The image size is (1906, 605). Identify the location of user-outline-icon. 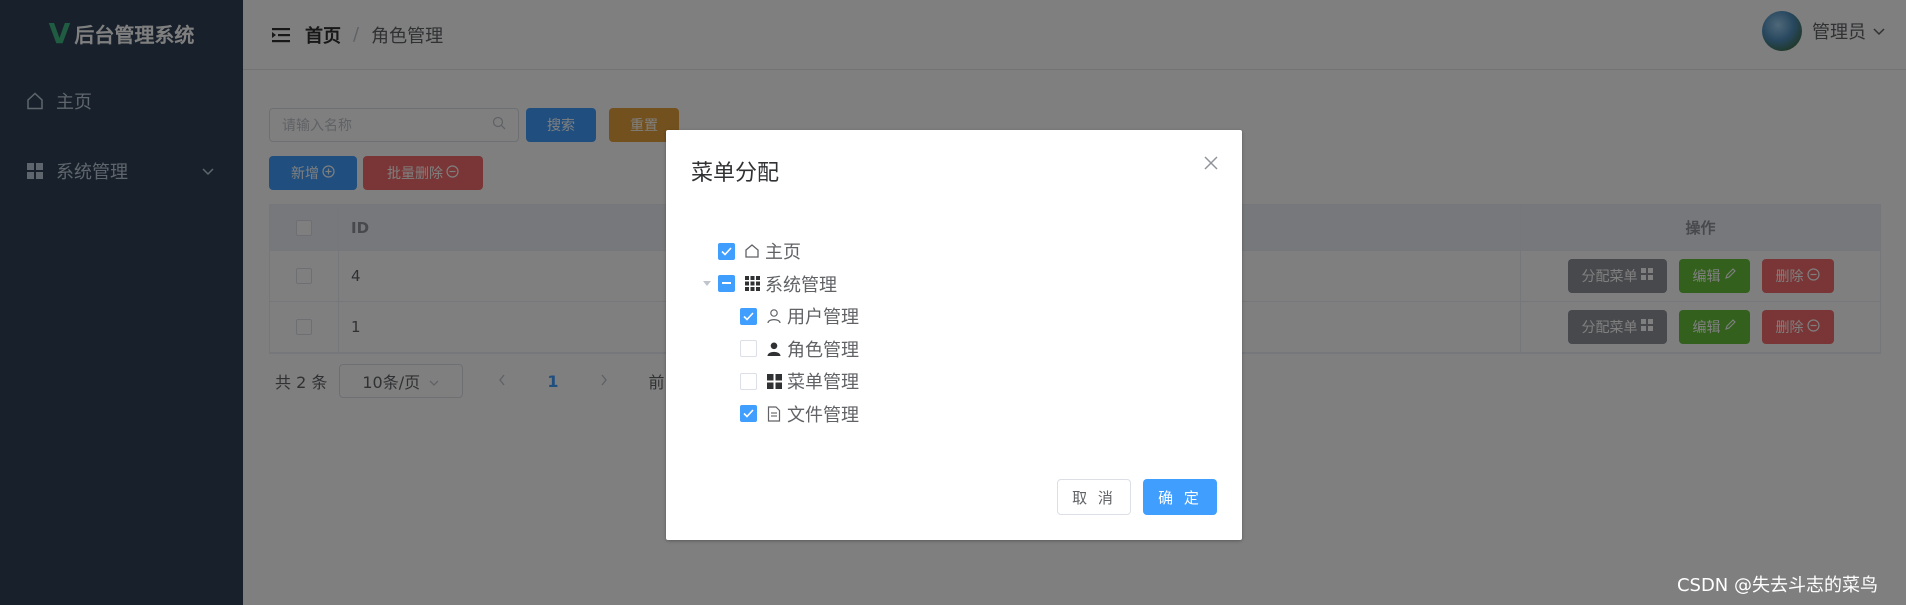
(774, 316).